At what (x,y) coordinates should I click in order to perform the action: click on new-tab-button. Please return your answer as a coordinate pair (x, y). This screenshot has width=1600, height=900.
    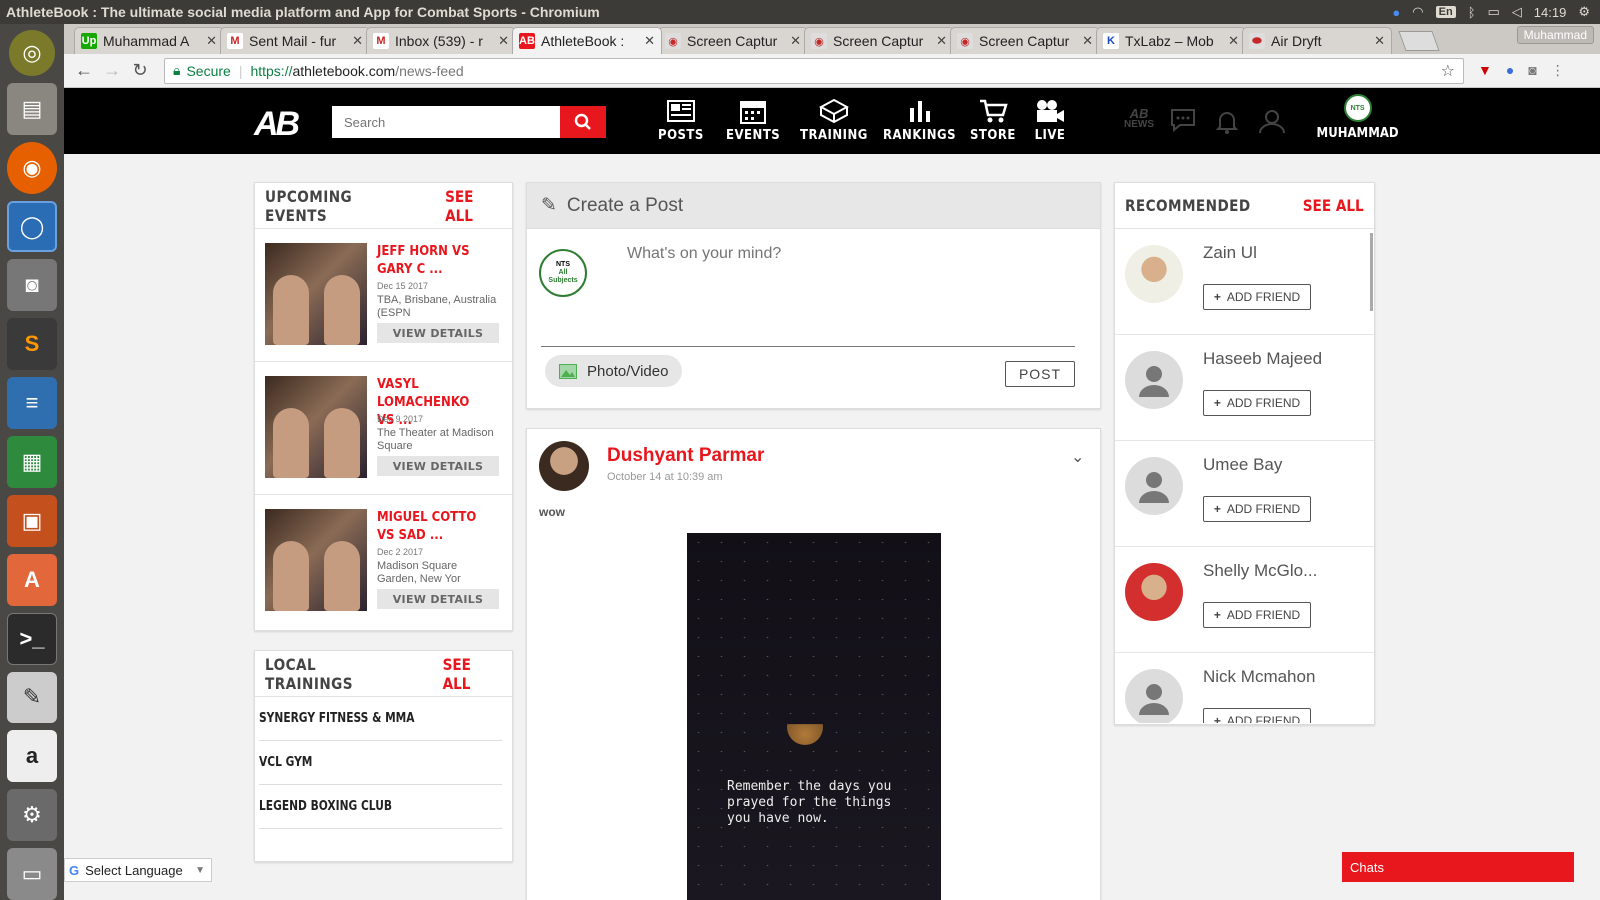
    Looking at the image, I should click on (1419, 41).